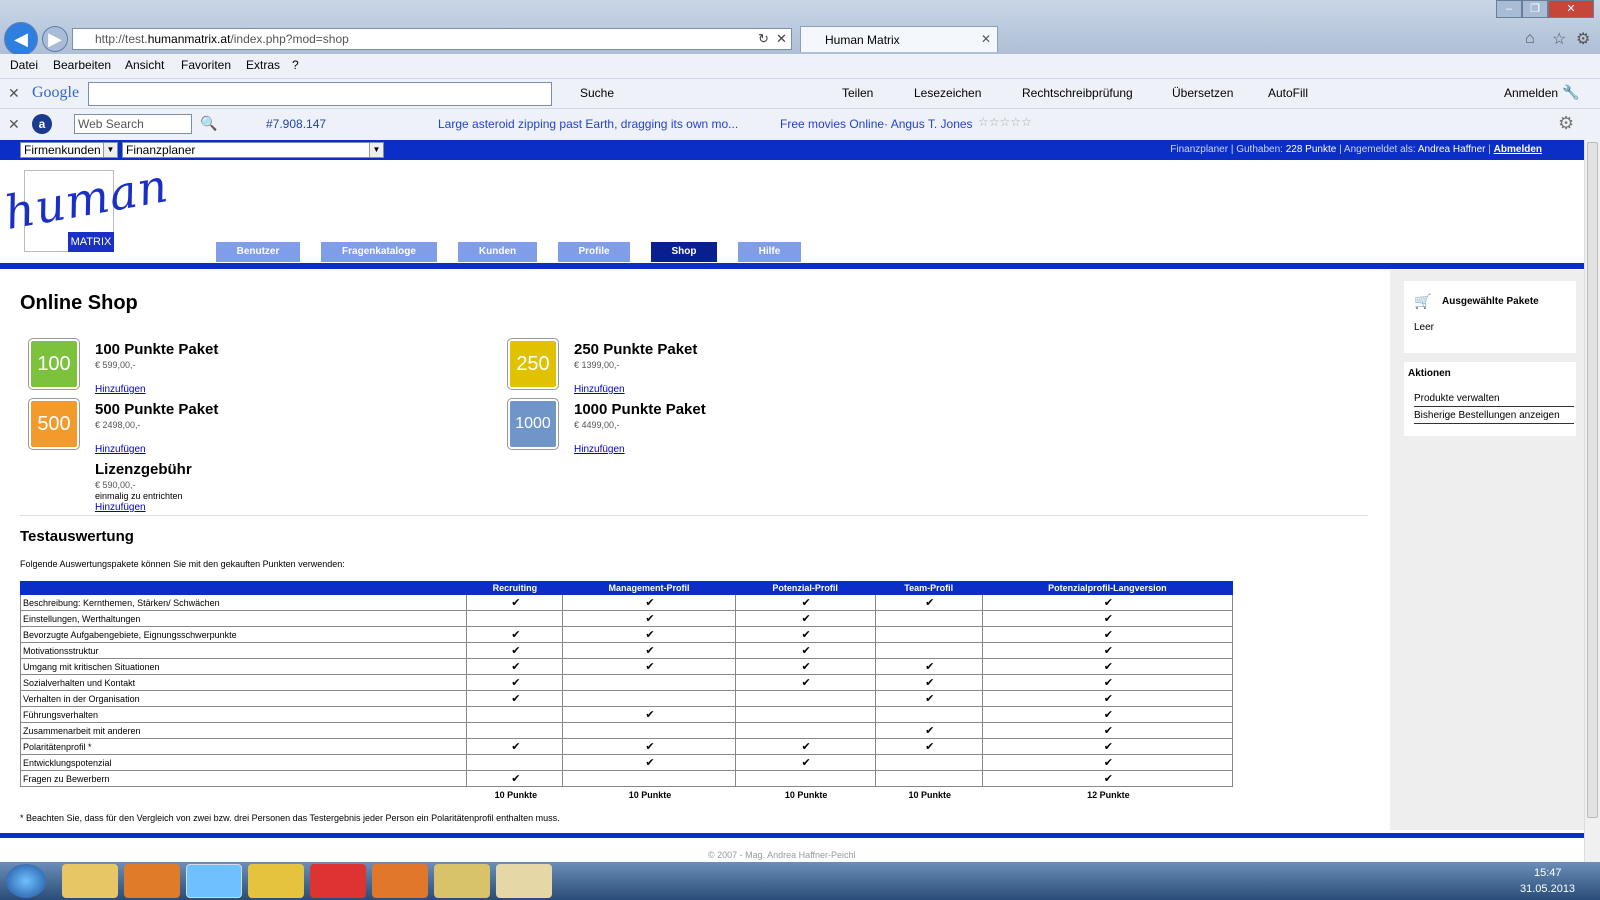 This screenshot has width=1600, height=900. Describe the element at coordinates (120, 507) in the screenshot. I see `license-add-link: Hinzufügen` at that location.